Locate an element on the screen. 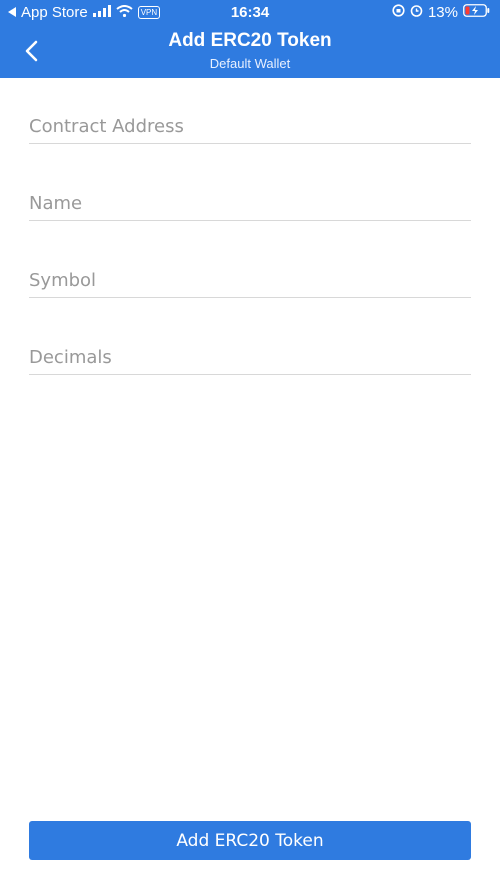 Image resolution: width=500 pixels, height=890 pixels. contract-address-field is located at coordinates (250, 138).